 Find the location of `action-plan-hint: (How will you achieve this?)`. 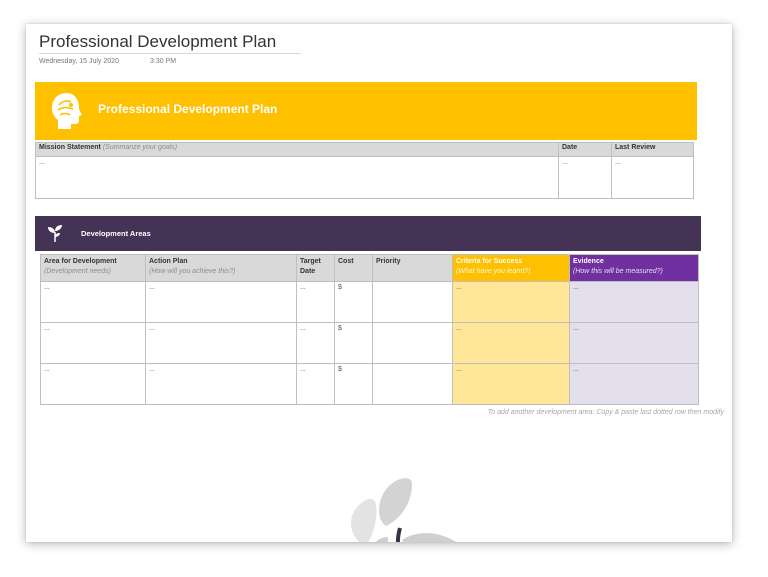

action-plan-hint: (How will you achieve this?) is located at coordinates (192, 271).